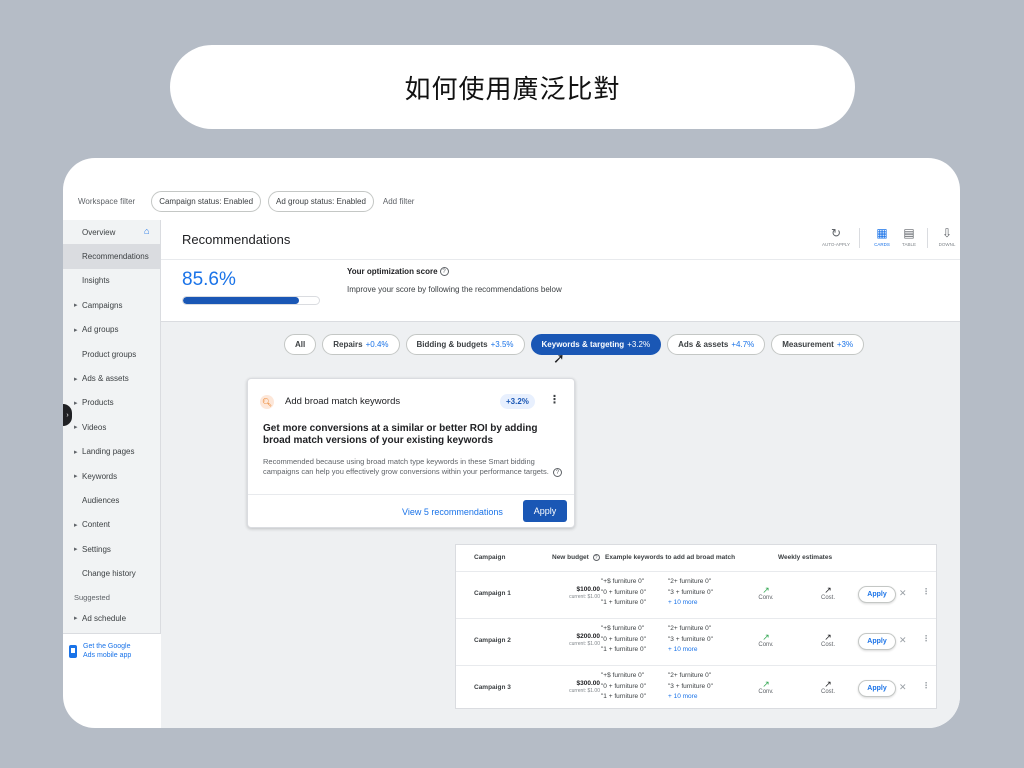  I want to click on sidebar-item-content: Content, so click(111, 525).